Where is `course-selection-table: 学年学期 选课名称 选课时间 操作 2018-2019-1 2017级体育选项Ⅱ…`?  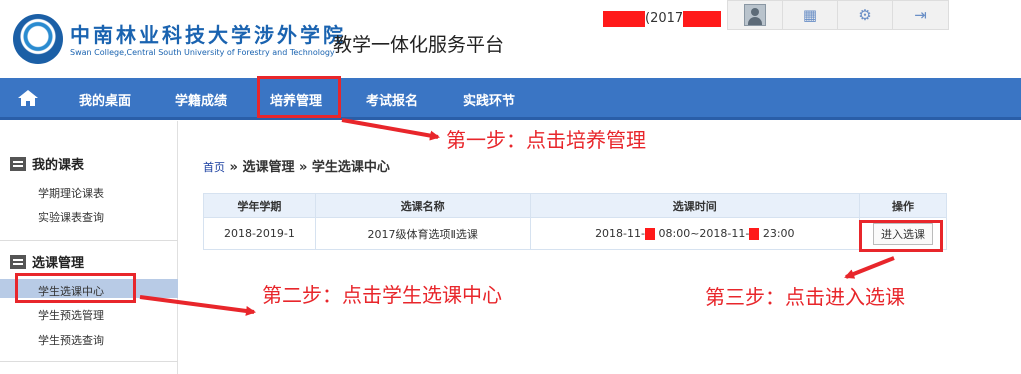 course-selection-table: 学年学期 选课名称 选课时间 操作 2018-2019-1 2017级体育选项Ⅱ… is located at coordinates (575, 221).